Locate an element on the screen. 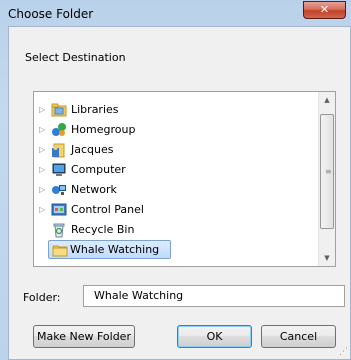 The height and width of the screenshot is (360, 351). scroll-down-button: ▼ is located at coordinates (327, 258).